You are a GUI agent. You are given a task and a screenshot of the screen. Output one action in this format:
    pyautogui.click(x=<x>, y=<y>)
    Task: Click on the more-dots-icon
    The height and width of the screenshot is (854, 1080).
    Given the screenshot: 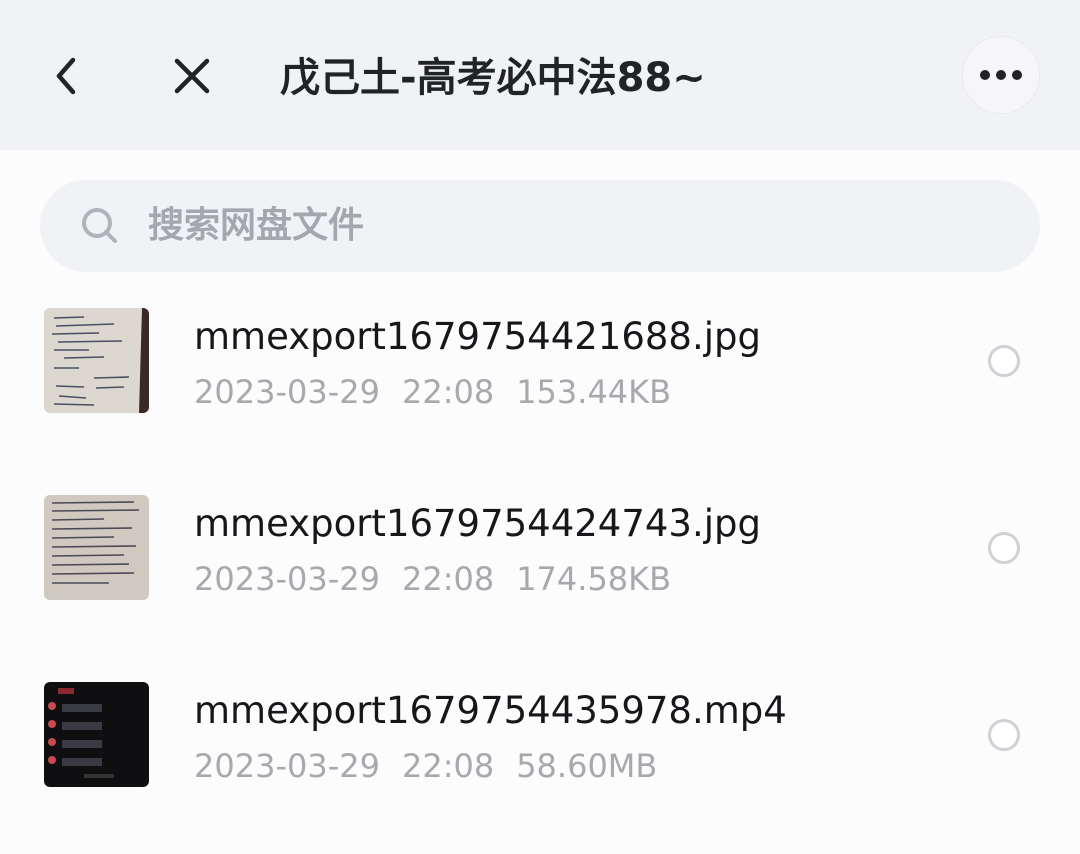 What is the action you would take?
    pyautogui.click(x=1001, y=75)
    